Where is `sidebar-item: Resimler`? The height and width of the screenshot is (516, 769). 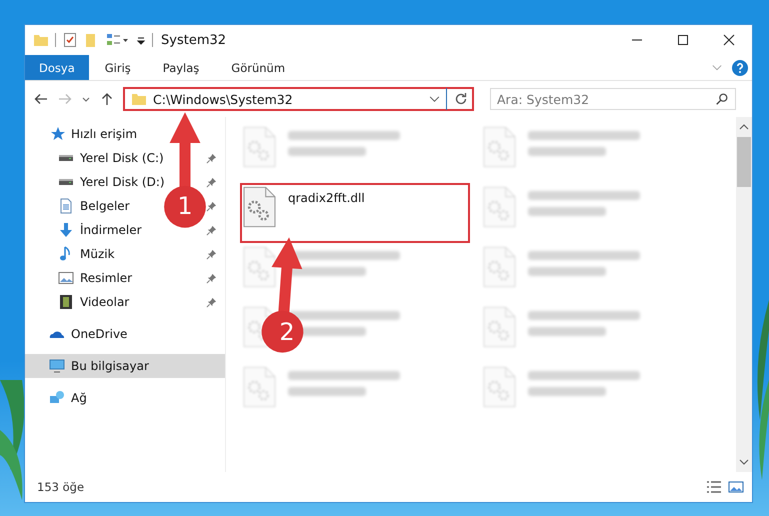
sidebar-item: Resimler is located at coordinates (106, 278).